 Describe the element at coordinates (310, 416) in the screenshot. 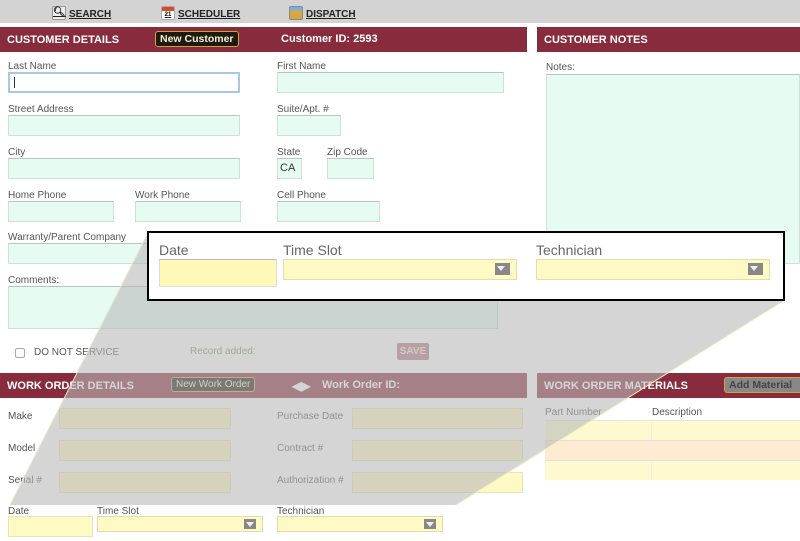

I see `purchase-date-label: Purchase Date` at that location.